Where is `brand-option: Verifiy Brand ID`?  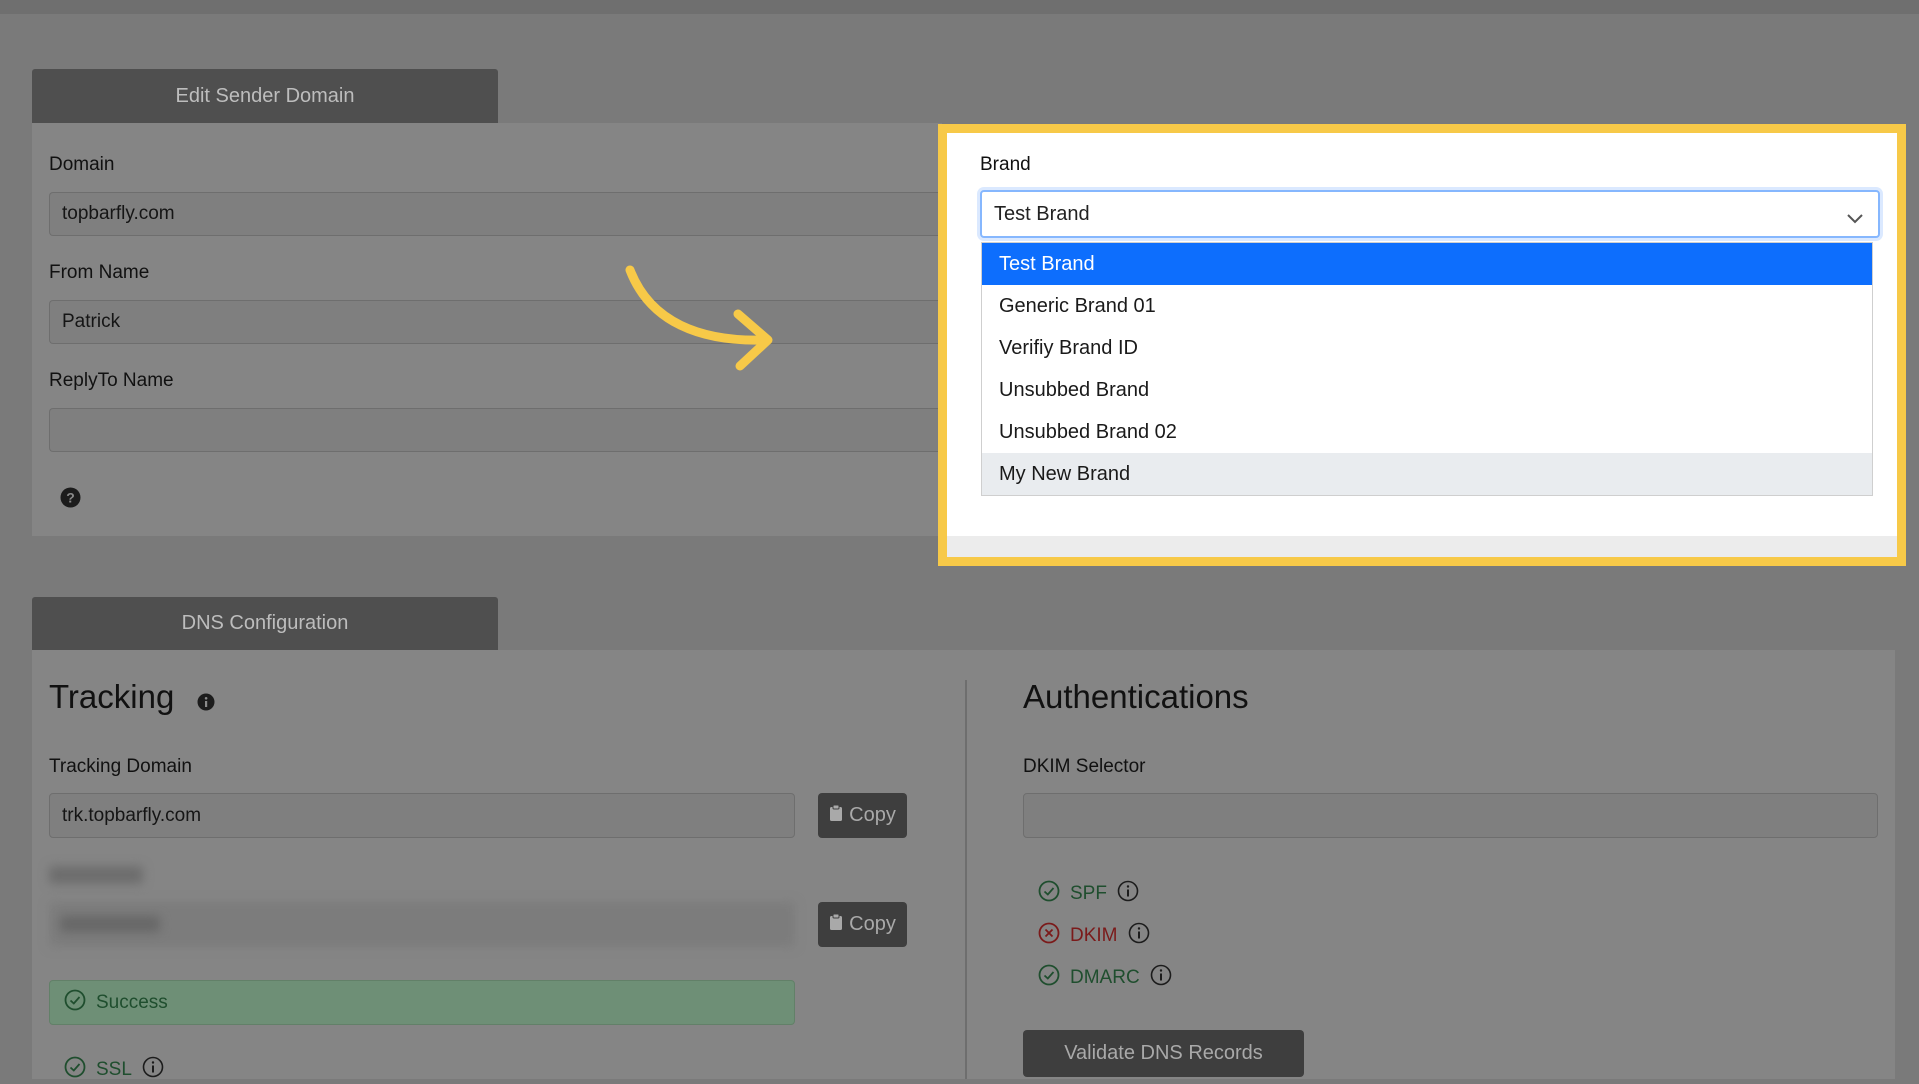
brand-option: Verifiy Brand ID is located at coordinates (1427, 348).